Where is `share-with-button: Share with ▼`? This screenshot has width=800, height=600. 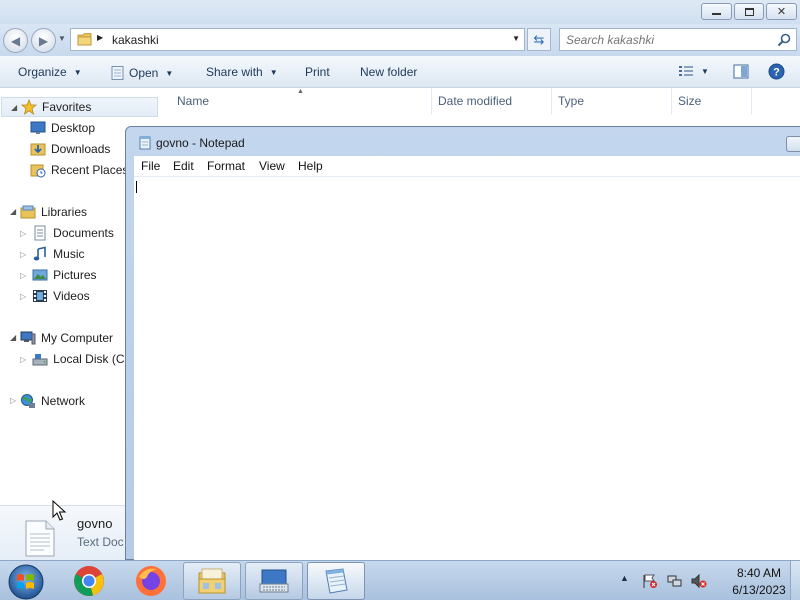 share-with-button: Share with ▼ is located at coordinates (242, 72).